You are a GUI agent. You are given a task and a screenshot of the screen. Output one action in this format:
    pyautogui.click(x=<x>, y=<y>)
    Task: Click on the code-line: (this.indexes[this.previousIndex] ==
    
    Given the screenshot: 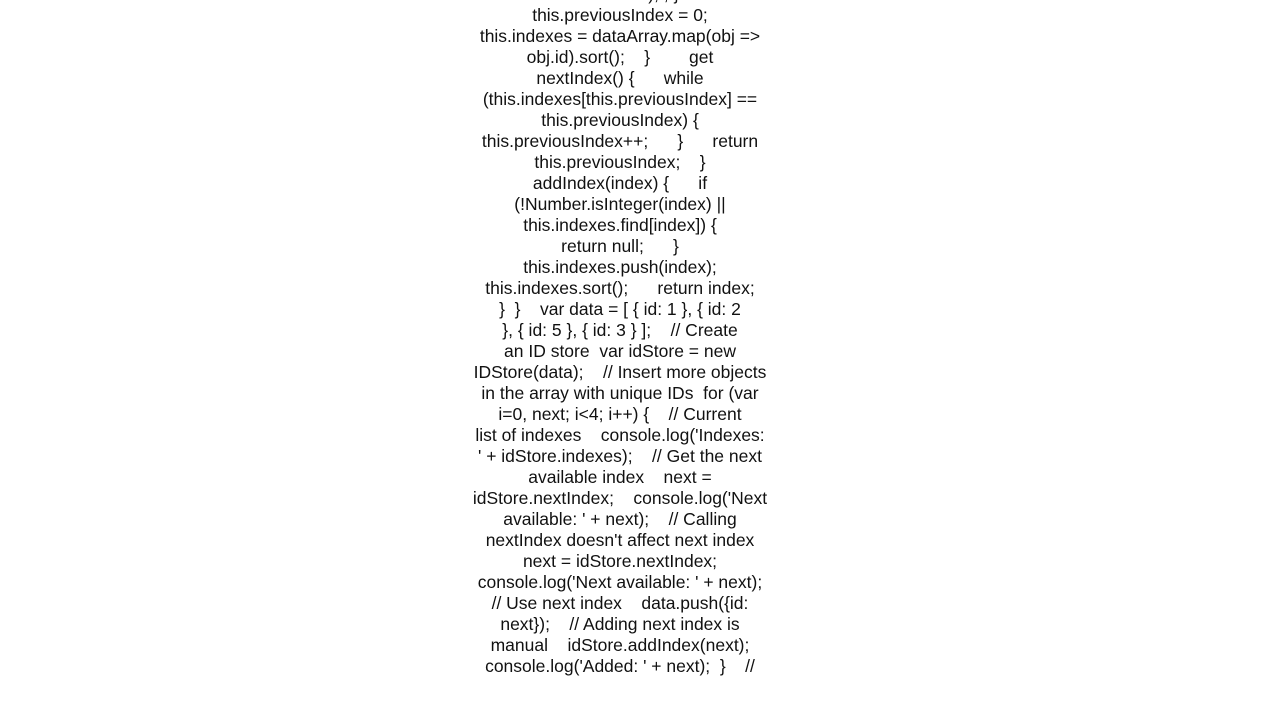 What is the action you would take?
    pyautogui.click(x=620, y=99)
    